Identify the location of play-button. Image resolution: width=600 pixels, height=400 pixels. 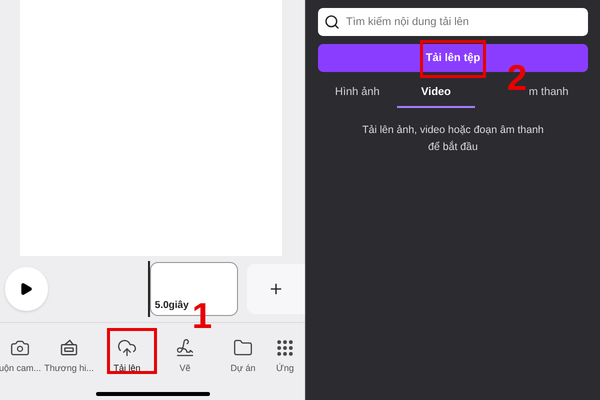
(26, 289).